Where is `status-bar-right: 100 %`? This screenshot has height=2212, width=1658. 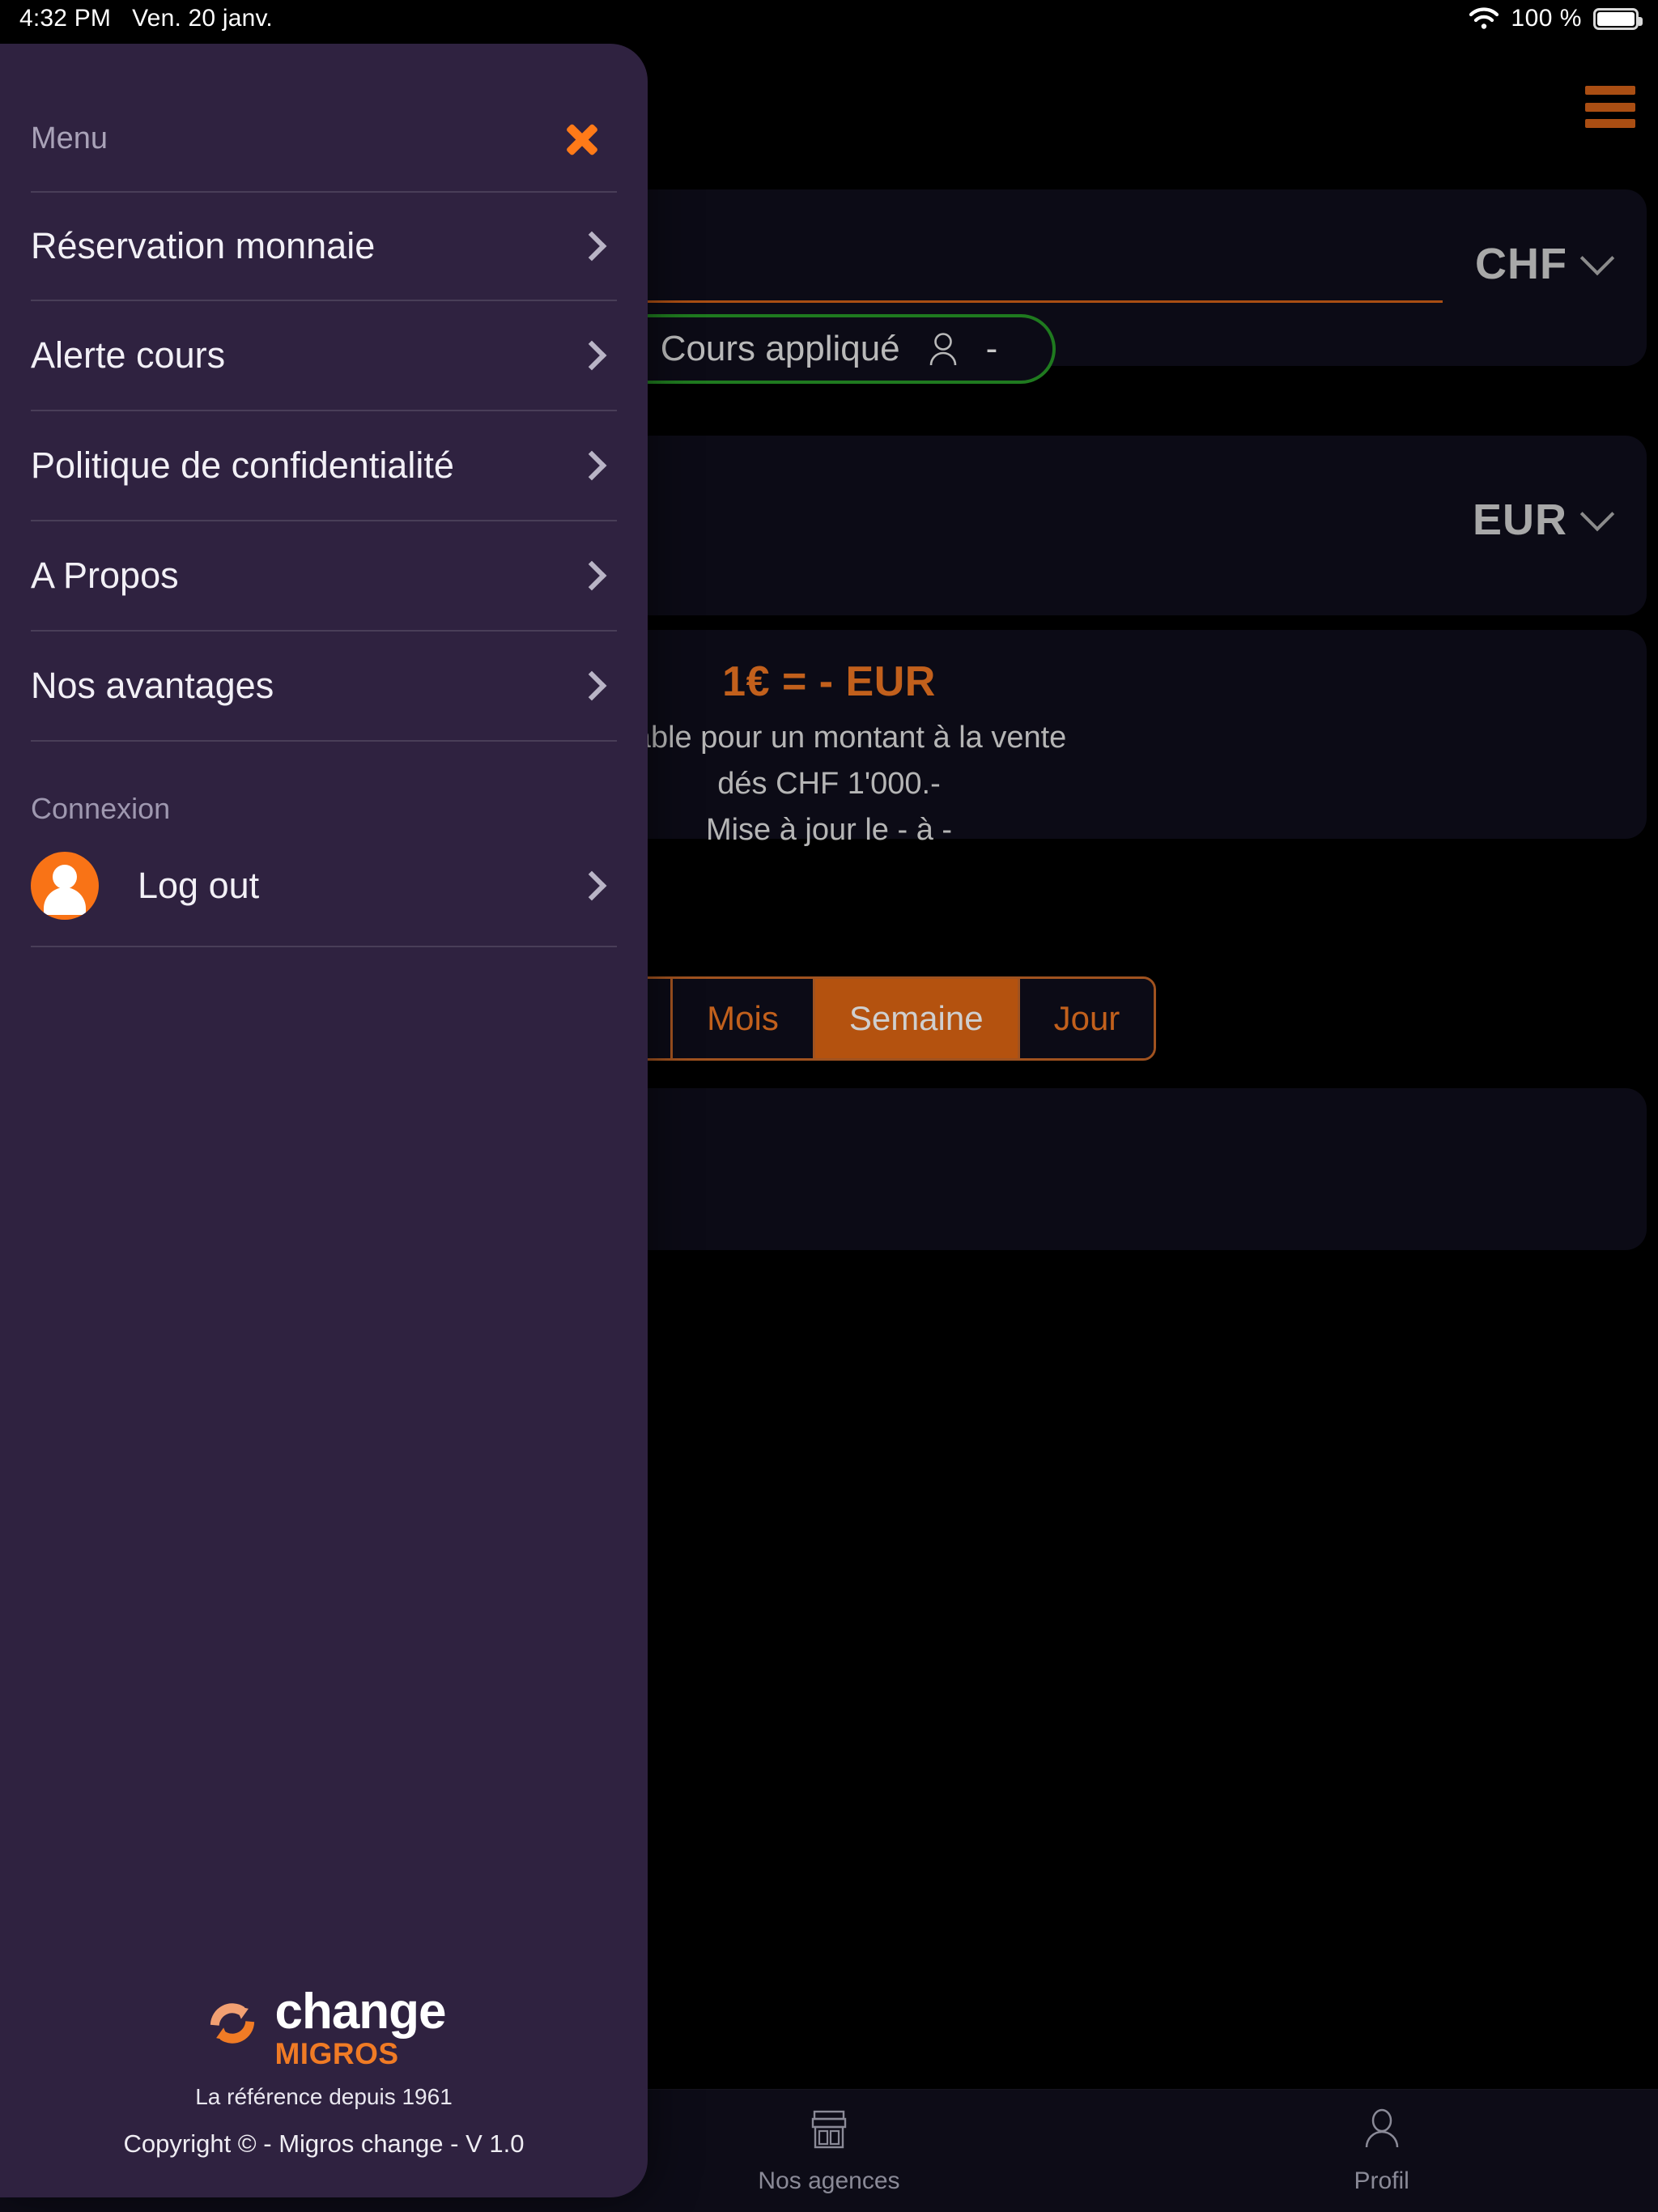
status-bar-right: 100 % is located at coordinates (1556, 19).